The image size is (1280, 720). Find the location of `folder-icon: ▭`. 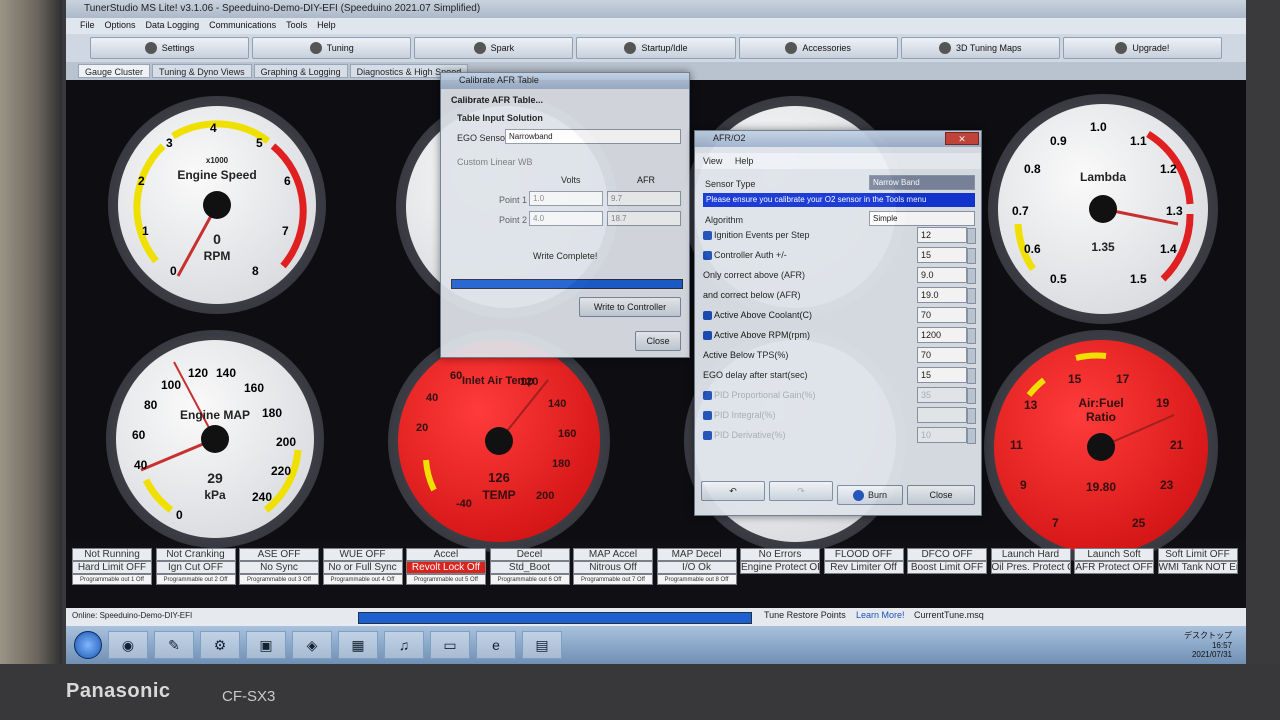

folder-icon: ▭ is located at coordinates (450, 645).